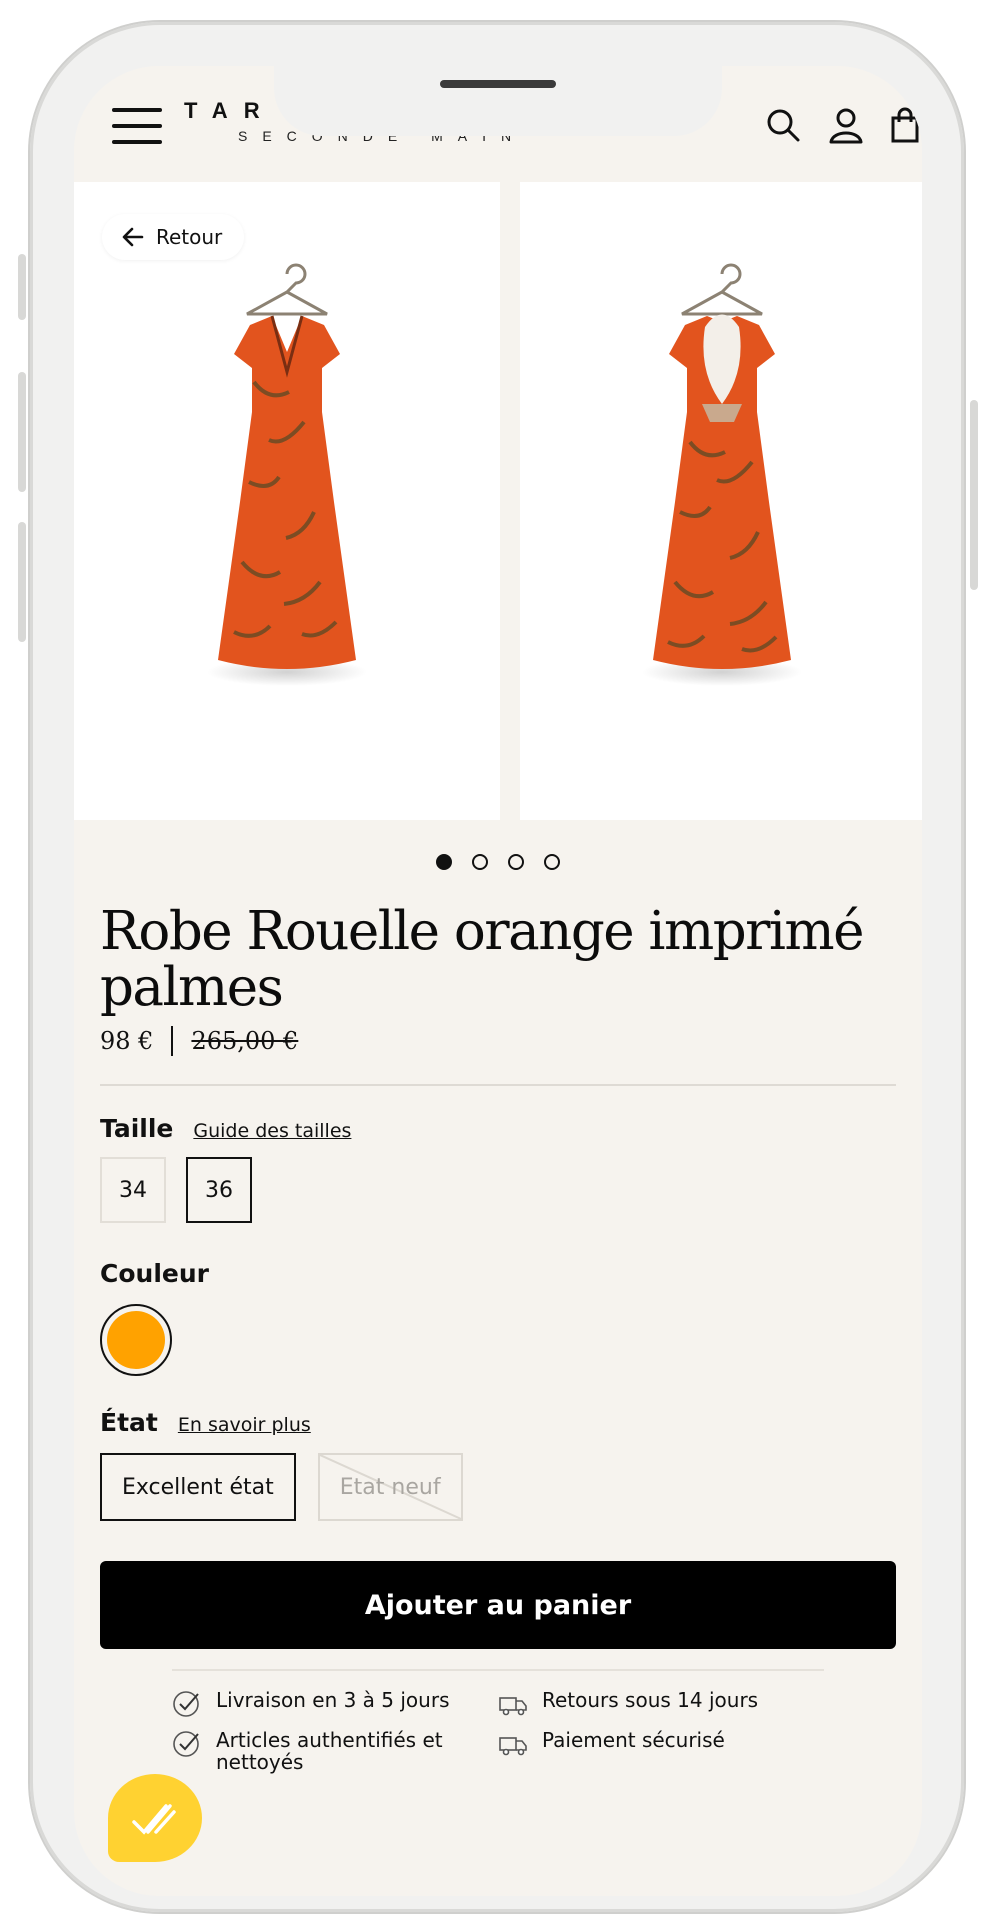  I want to click on condition-option-new-label: Etat neuf, so click(390, 1487).